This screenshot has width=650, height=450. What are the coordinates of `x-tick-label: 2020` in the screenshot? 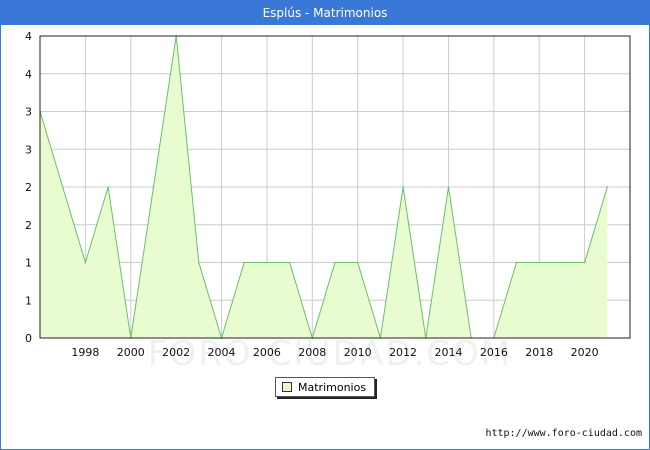 It's located at (585, 352).